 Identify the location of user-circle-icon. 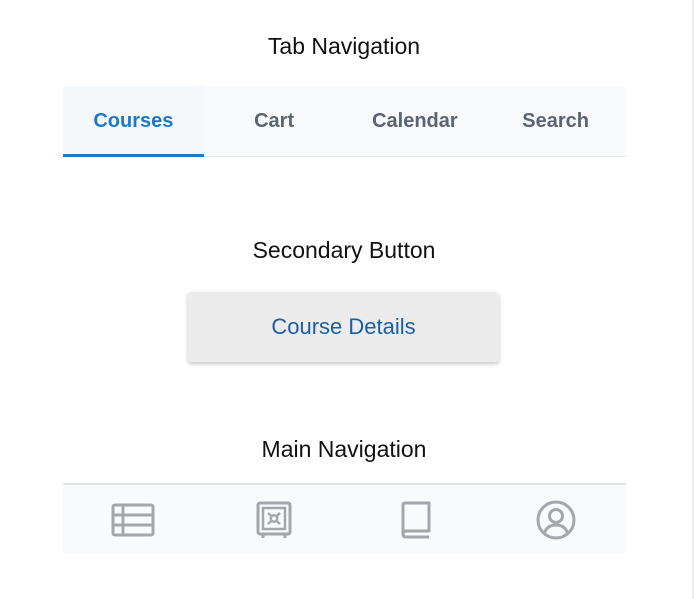
(556, 519).